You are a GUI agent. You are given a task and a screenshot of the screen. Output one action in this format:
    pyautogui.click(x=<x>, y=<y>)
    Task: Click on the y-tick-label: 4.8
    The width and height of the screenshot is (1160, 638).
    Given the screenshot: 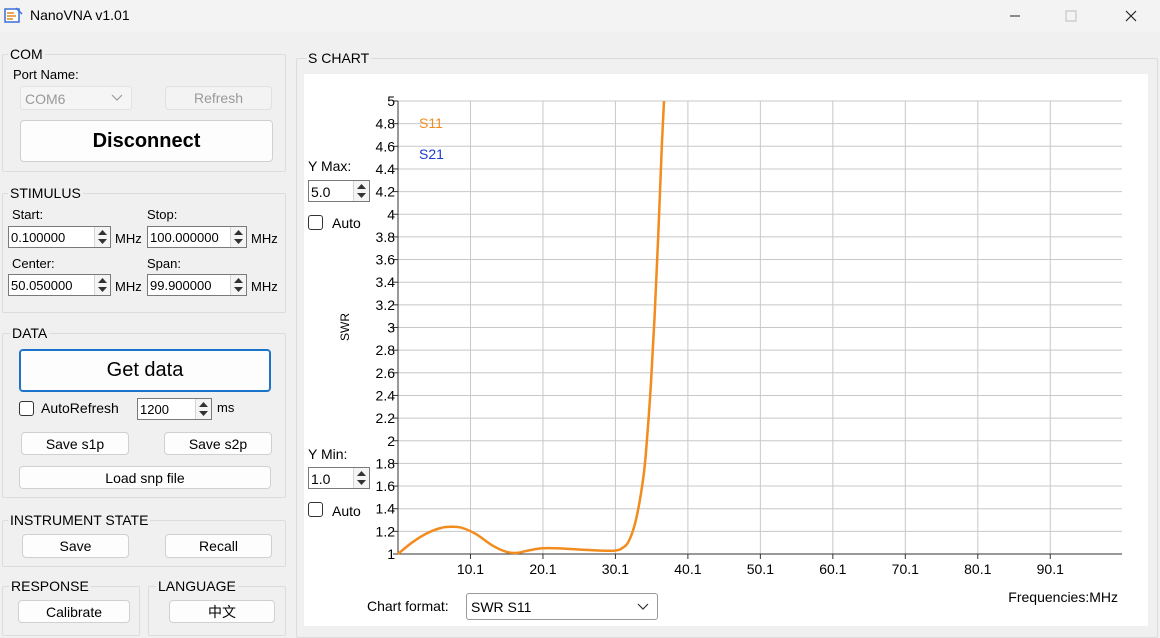 What is the action you would take?
    pyautogui.click(x=386, y=124)
    